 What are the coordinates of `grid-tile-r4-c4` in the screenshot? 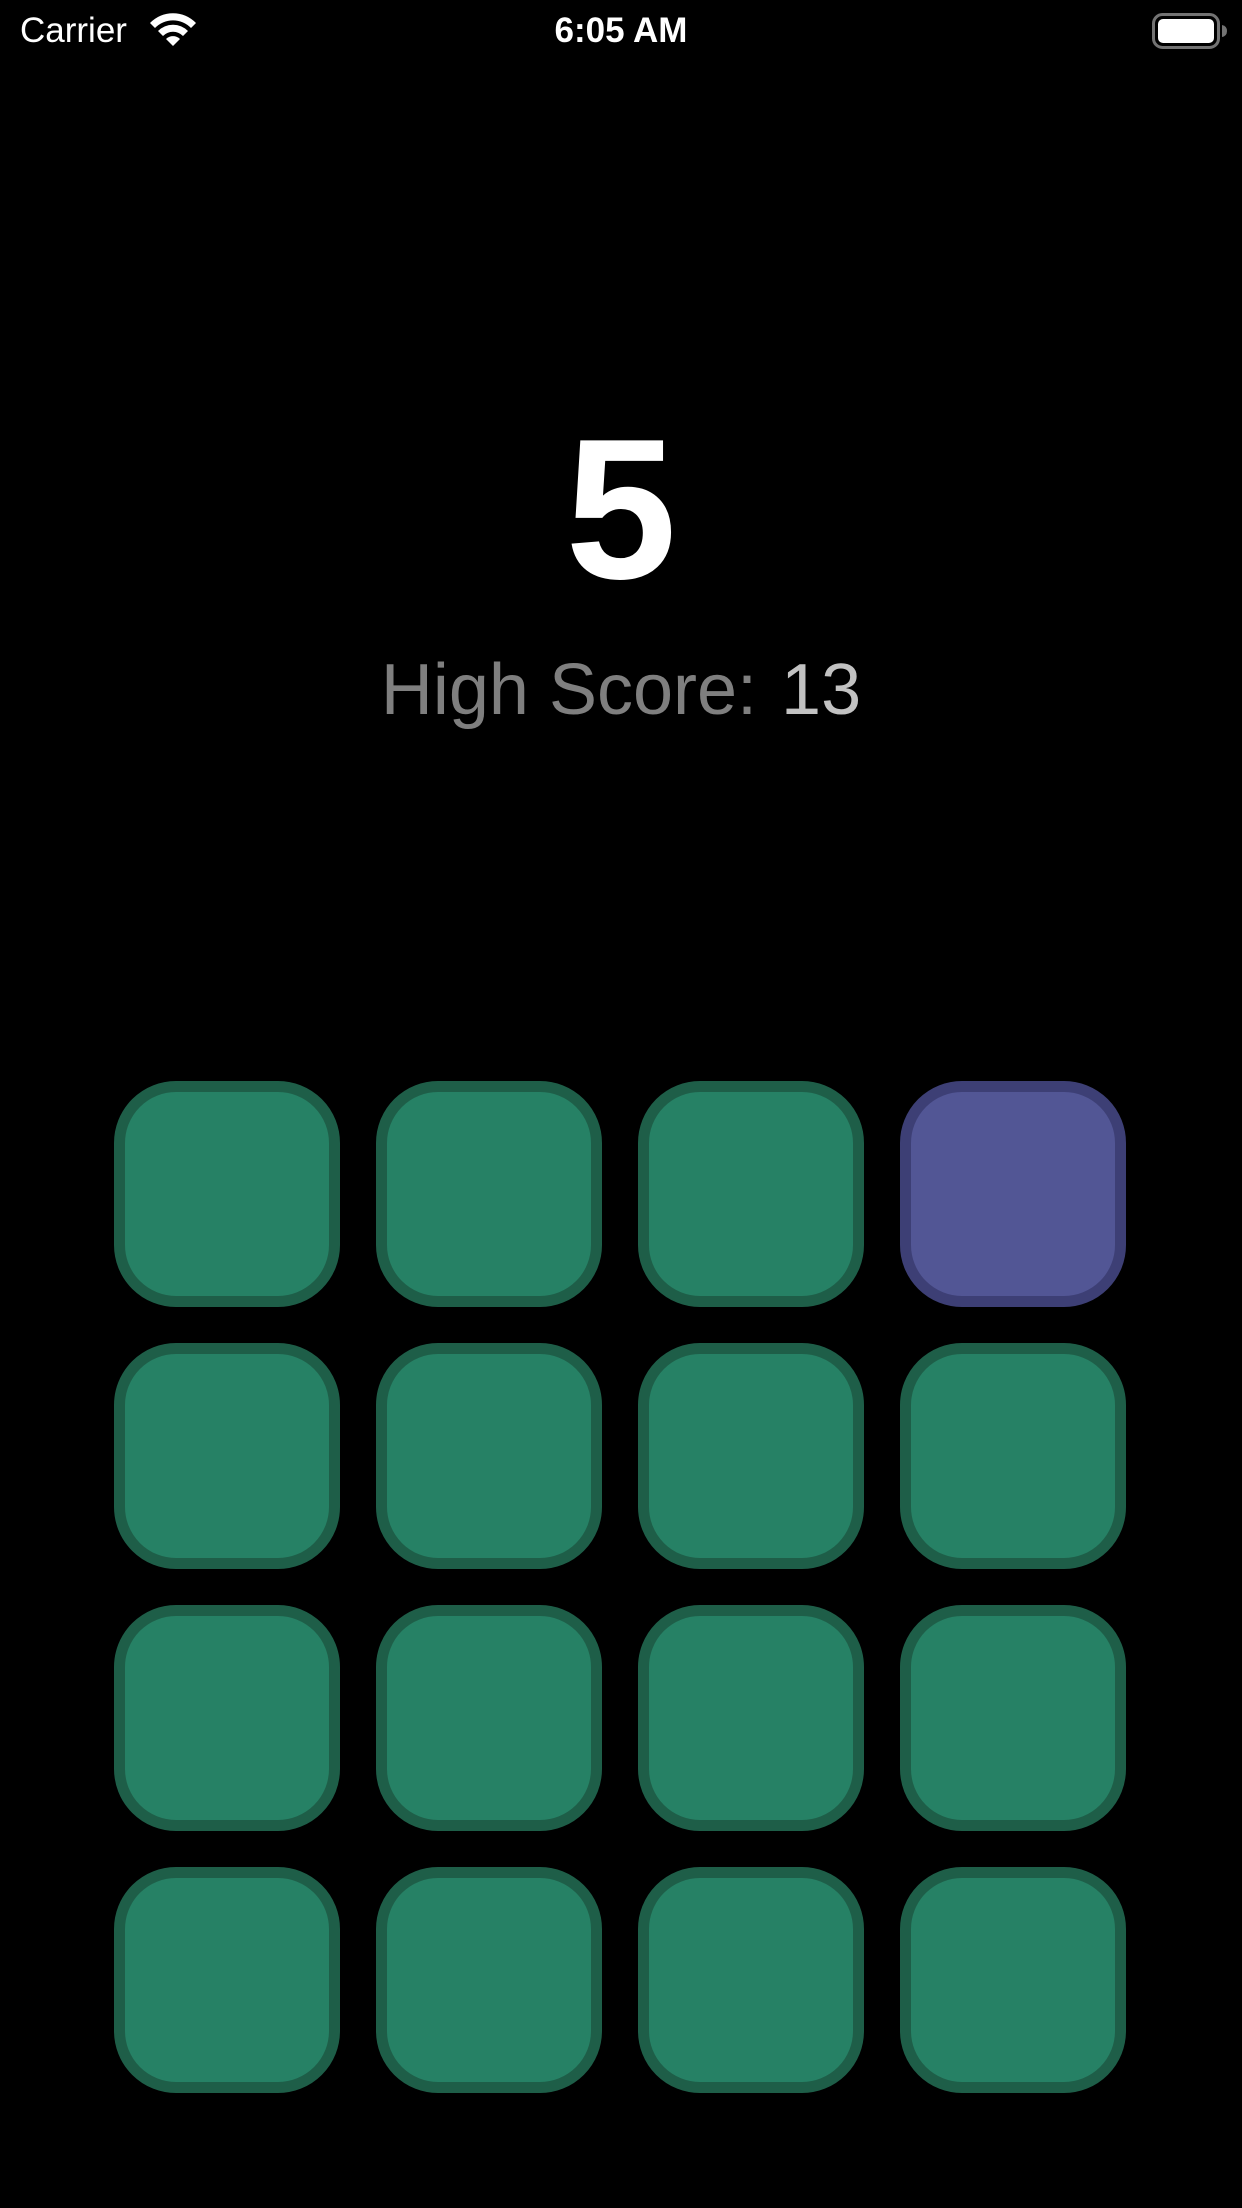 It's located at (1013, 1980).